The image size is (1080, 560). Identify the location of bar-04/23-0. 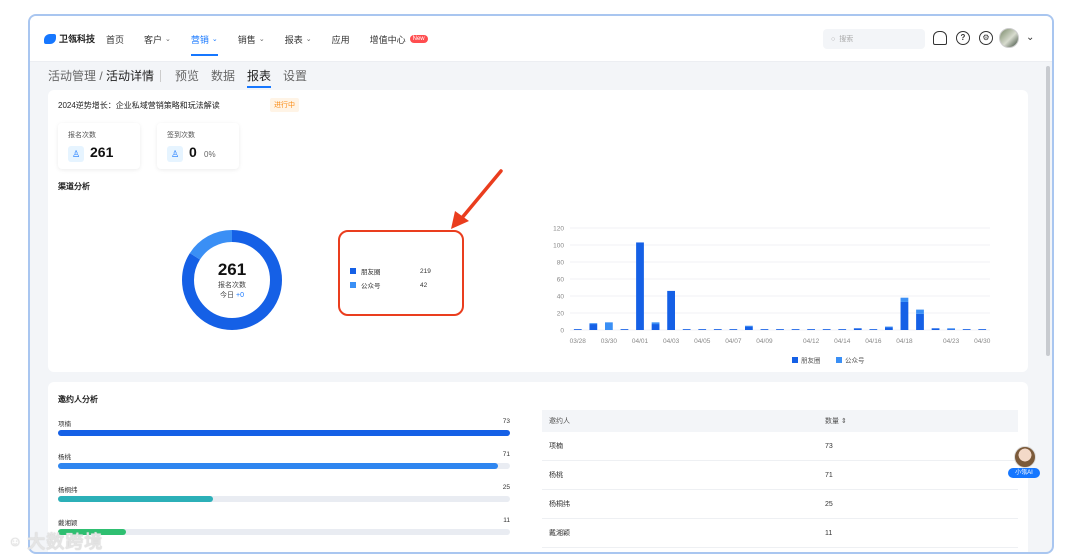
(951, 329).